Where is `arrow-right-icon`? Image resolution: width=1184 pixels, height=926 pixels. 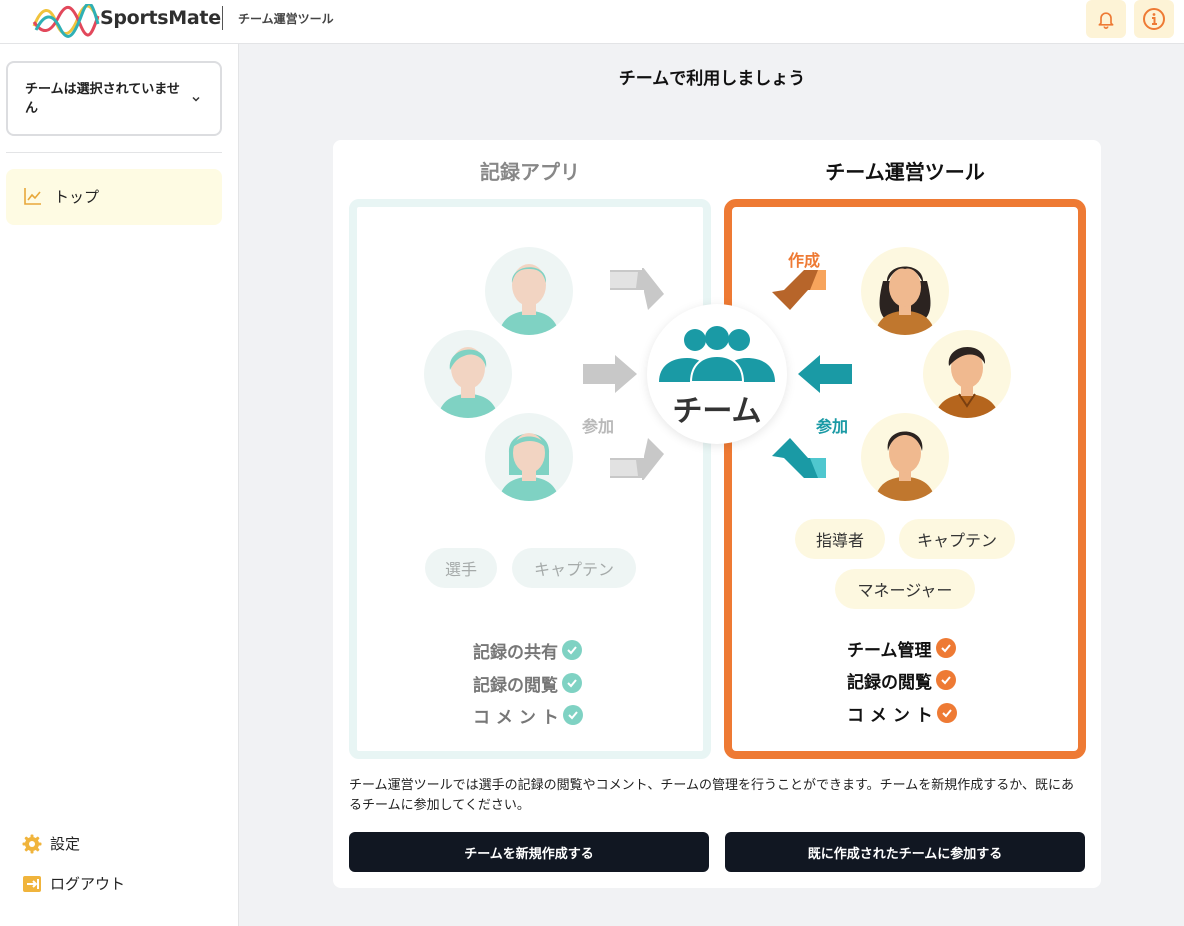 arrow-right-icon is located at coordinates (610, 374).